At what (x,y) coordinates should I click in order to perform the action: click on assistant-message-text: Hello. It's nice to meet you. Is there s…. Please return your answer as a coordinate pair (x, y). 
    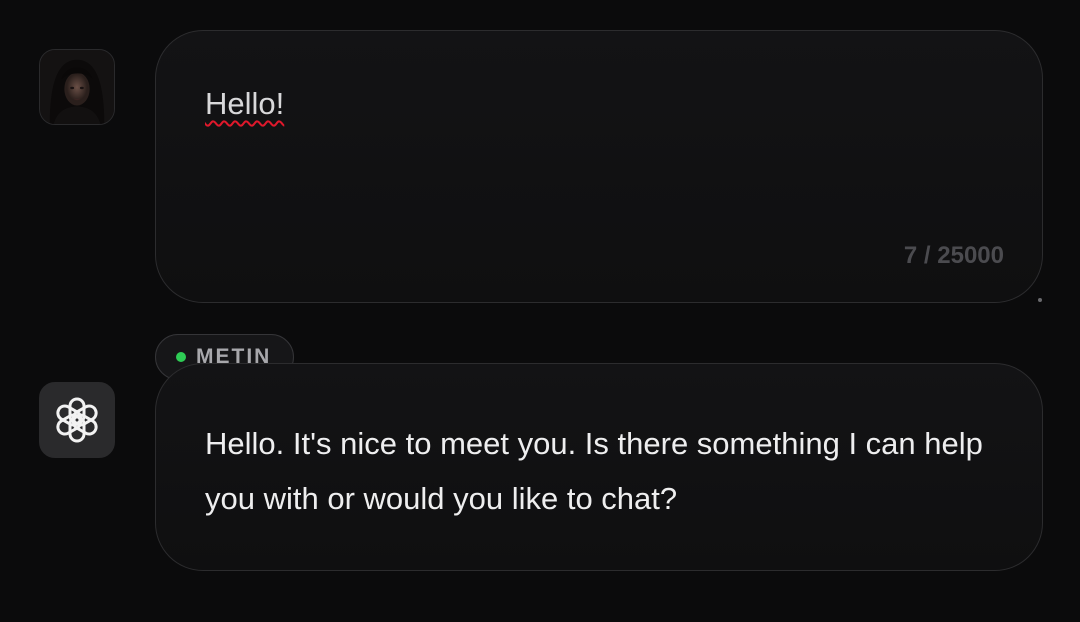
    Looking at the image, I should click on (594, 471).